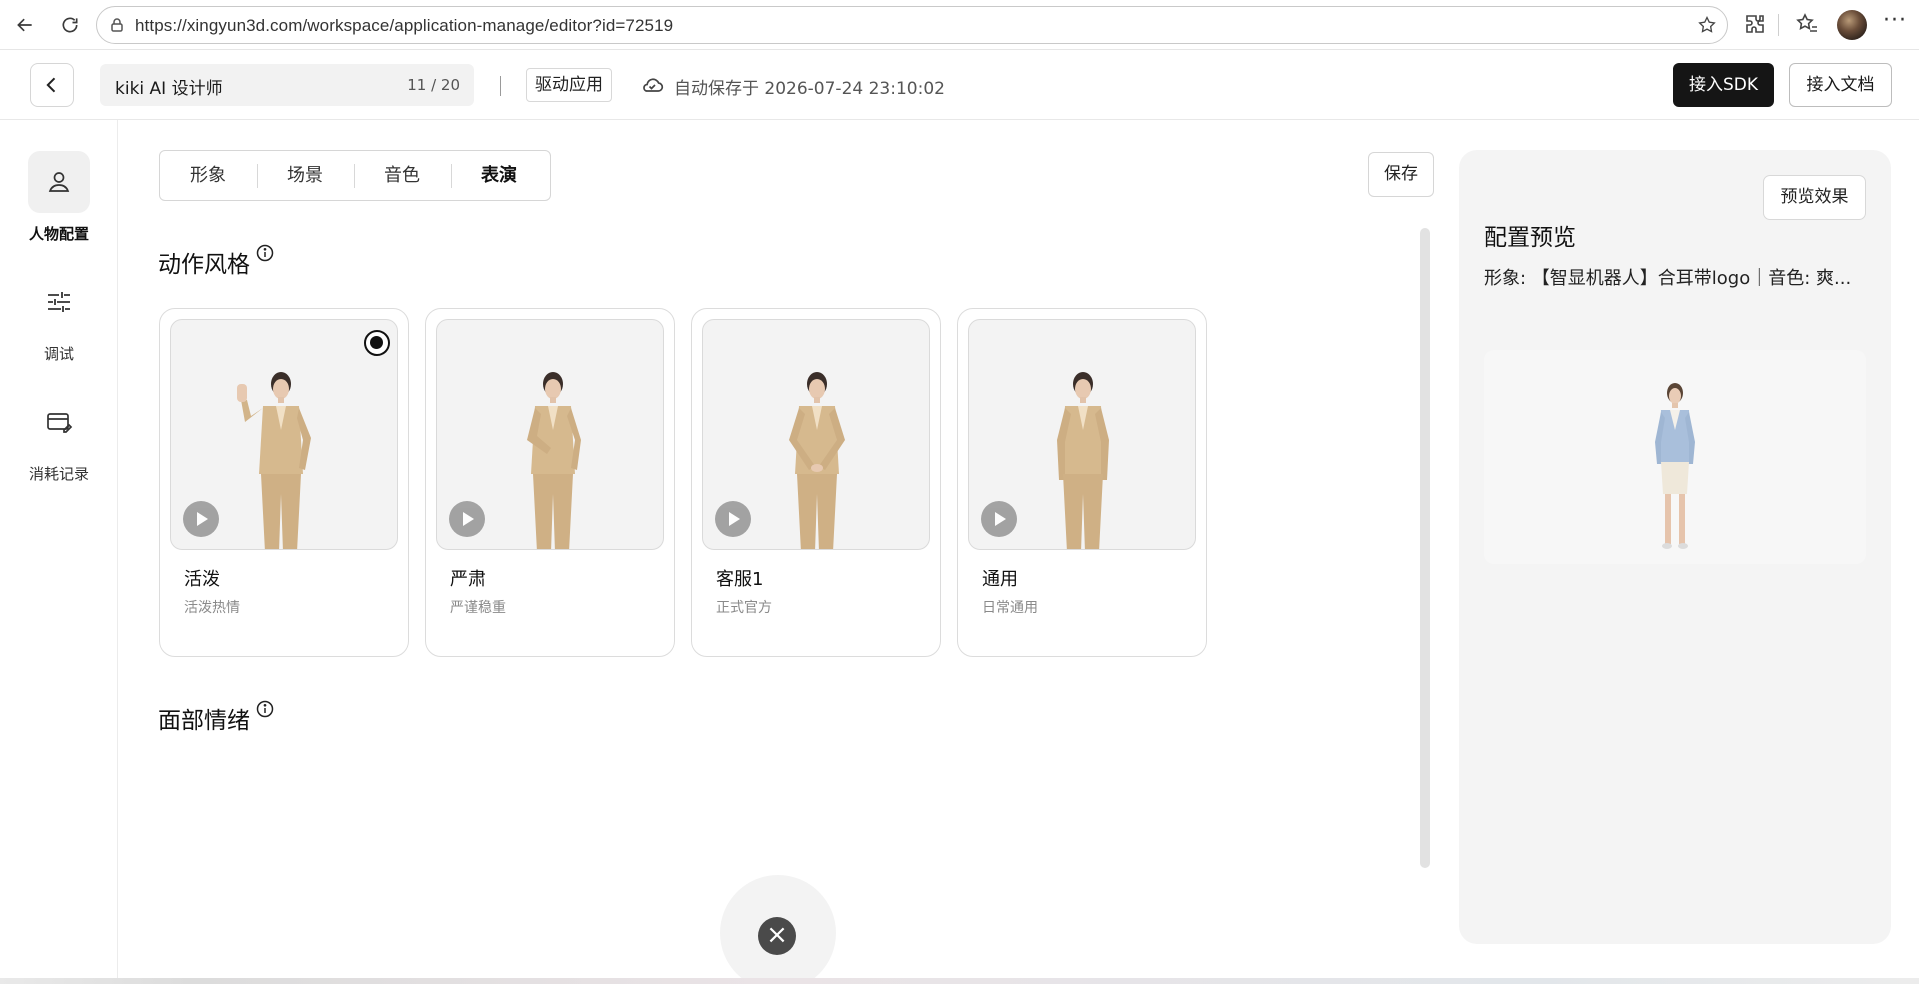  What do you see at coordinates (1852, 25) in the screenshot?
I see `profile-avatar` at bounding box center [1852, 25].